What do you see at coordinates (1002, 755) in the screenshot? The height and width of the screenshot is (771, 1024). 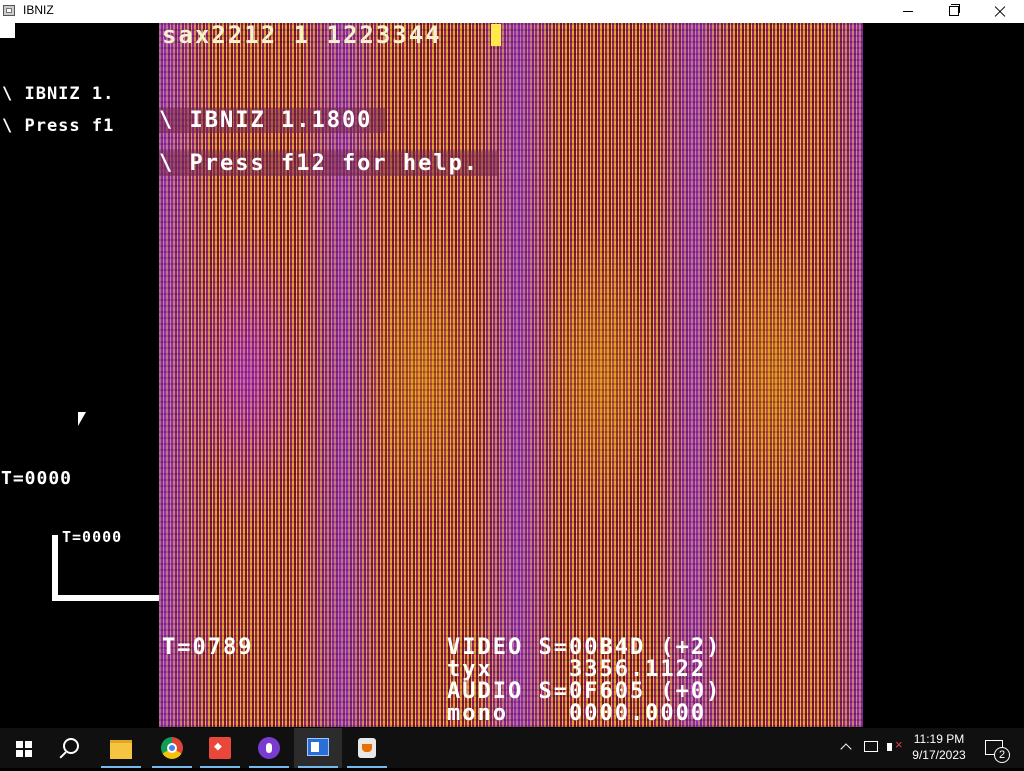 I see `notification-count: 2` at bounding box center [1002, 755].